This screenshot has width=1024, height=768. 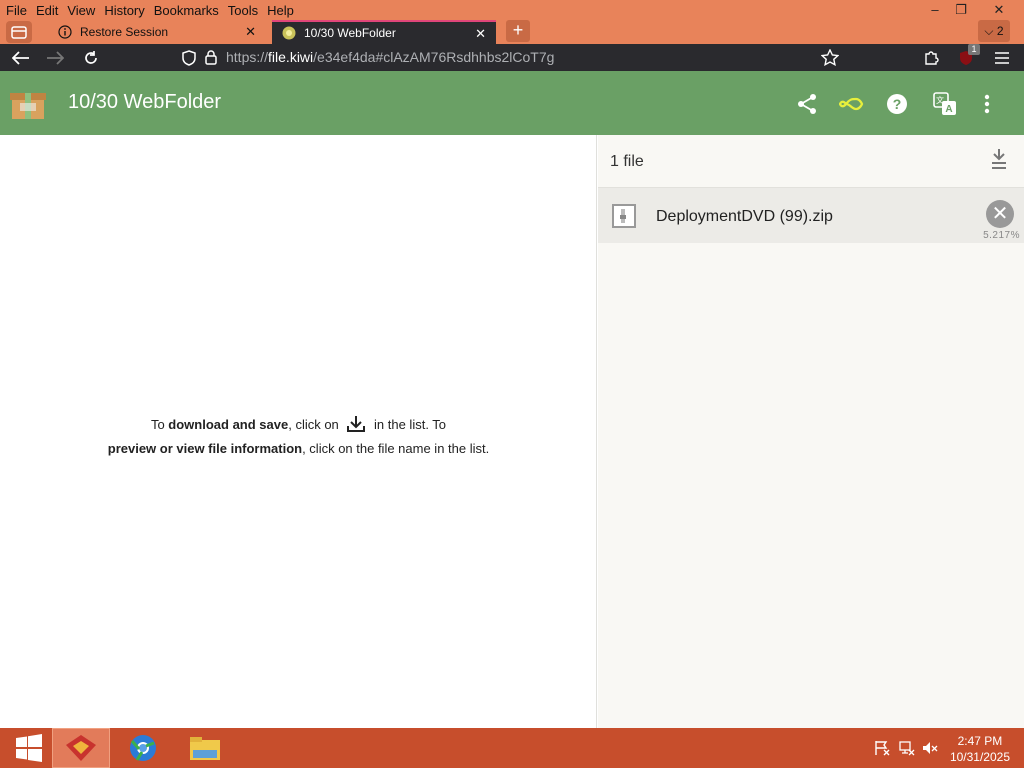 What do you see at coordinates (16, 10) in the screenshot?
I see `menu-file: File` at bounding box center [16, 10].